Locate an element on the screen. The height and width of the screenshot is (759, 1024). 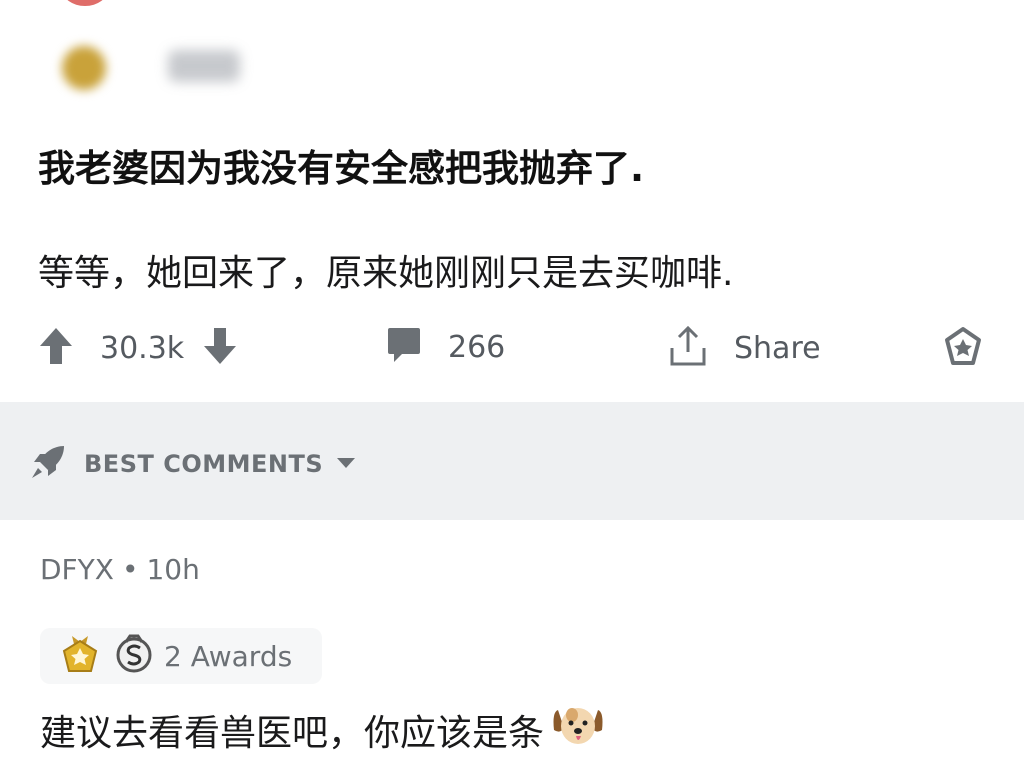
sort-comments-dropdown: BEST COMMENTS is located at coordinates (192, 464).